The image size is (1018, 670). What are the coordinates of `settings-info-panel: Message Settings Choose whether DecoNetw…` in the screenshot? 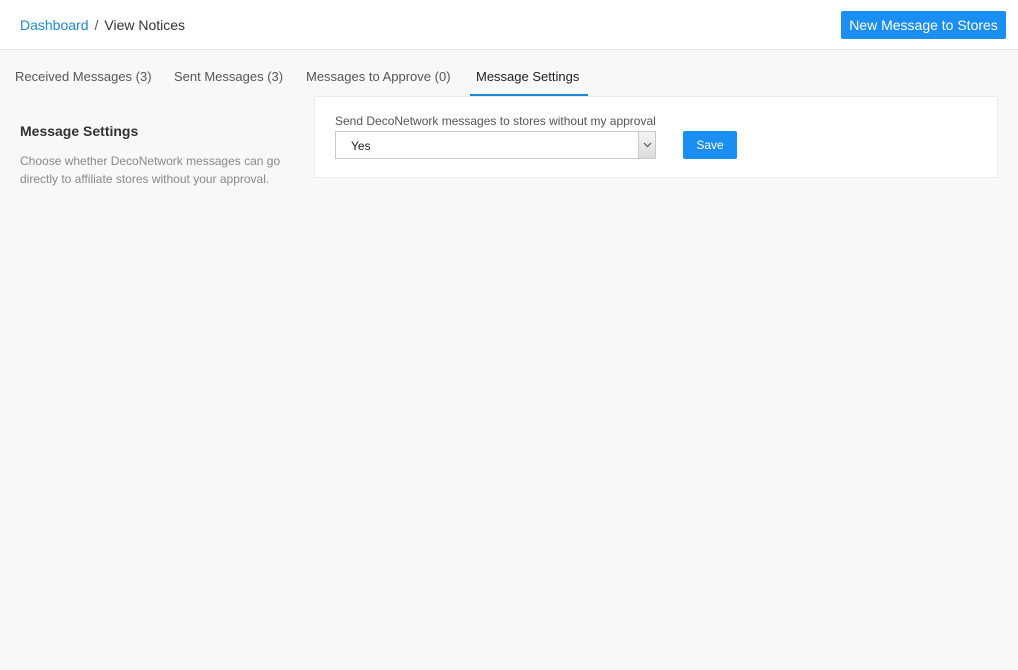 It's located at (155, 155).